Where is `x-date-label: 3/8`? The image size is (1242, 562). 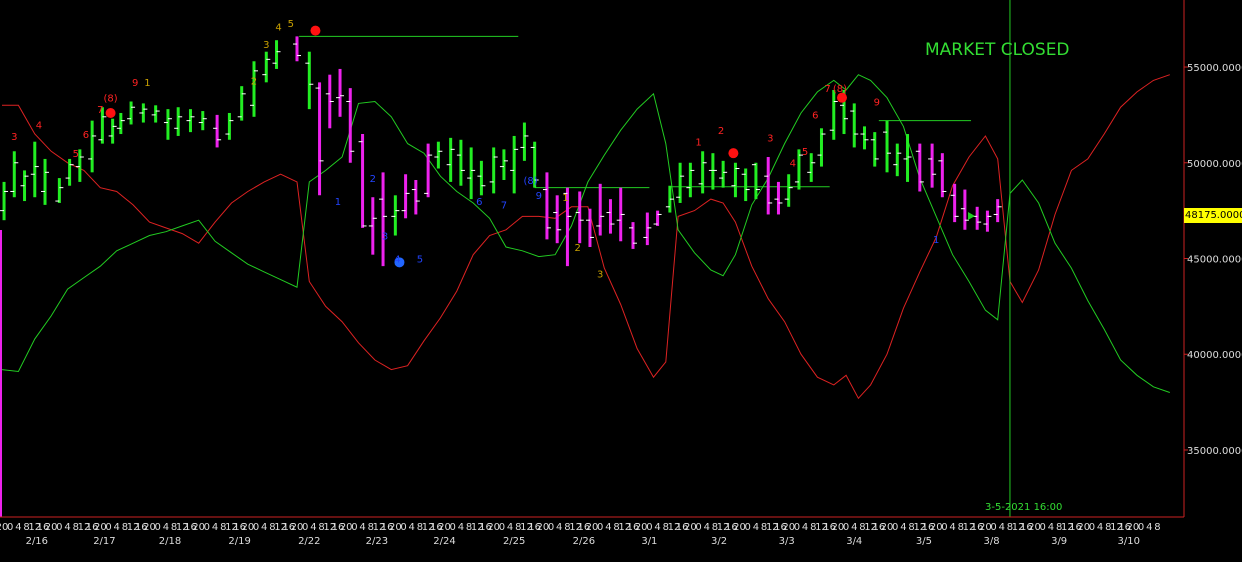
x-date-label: 3/8 is located at coordinates (991, 541).